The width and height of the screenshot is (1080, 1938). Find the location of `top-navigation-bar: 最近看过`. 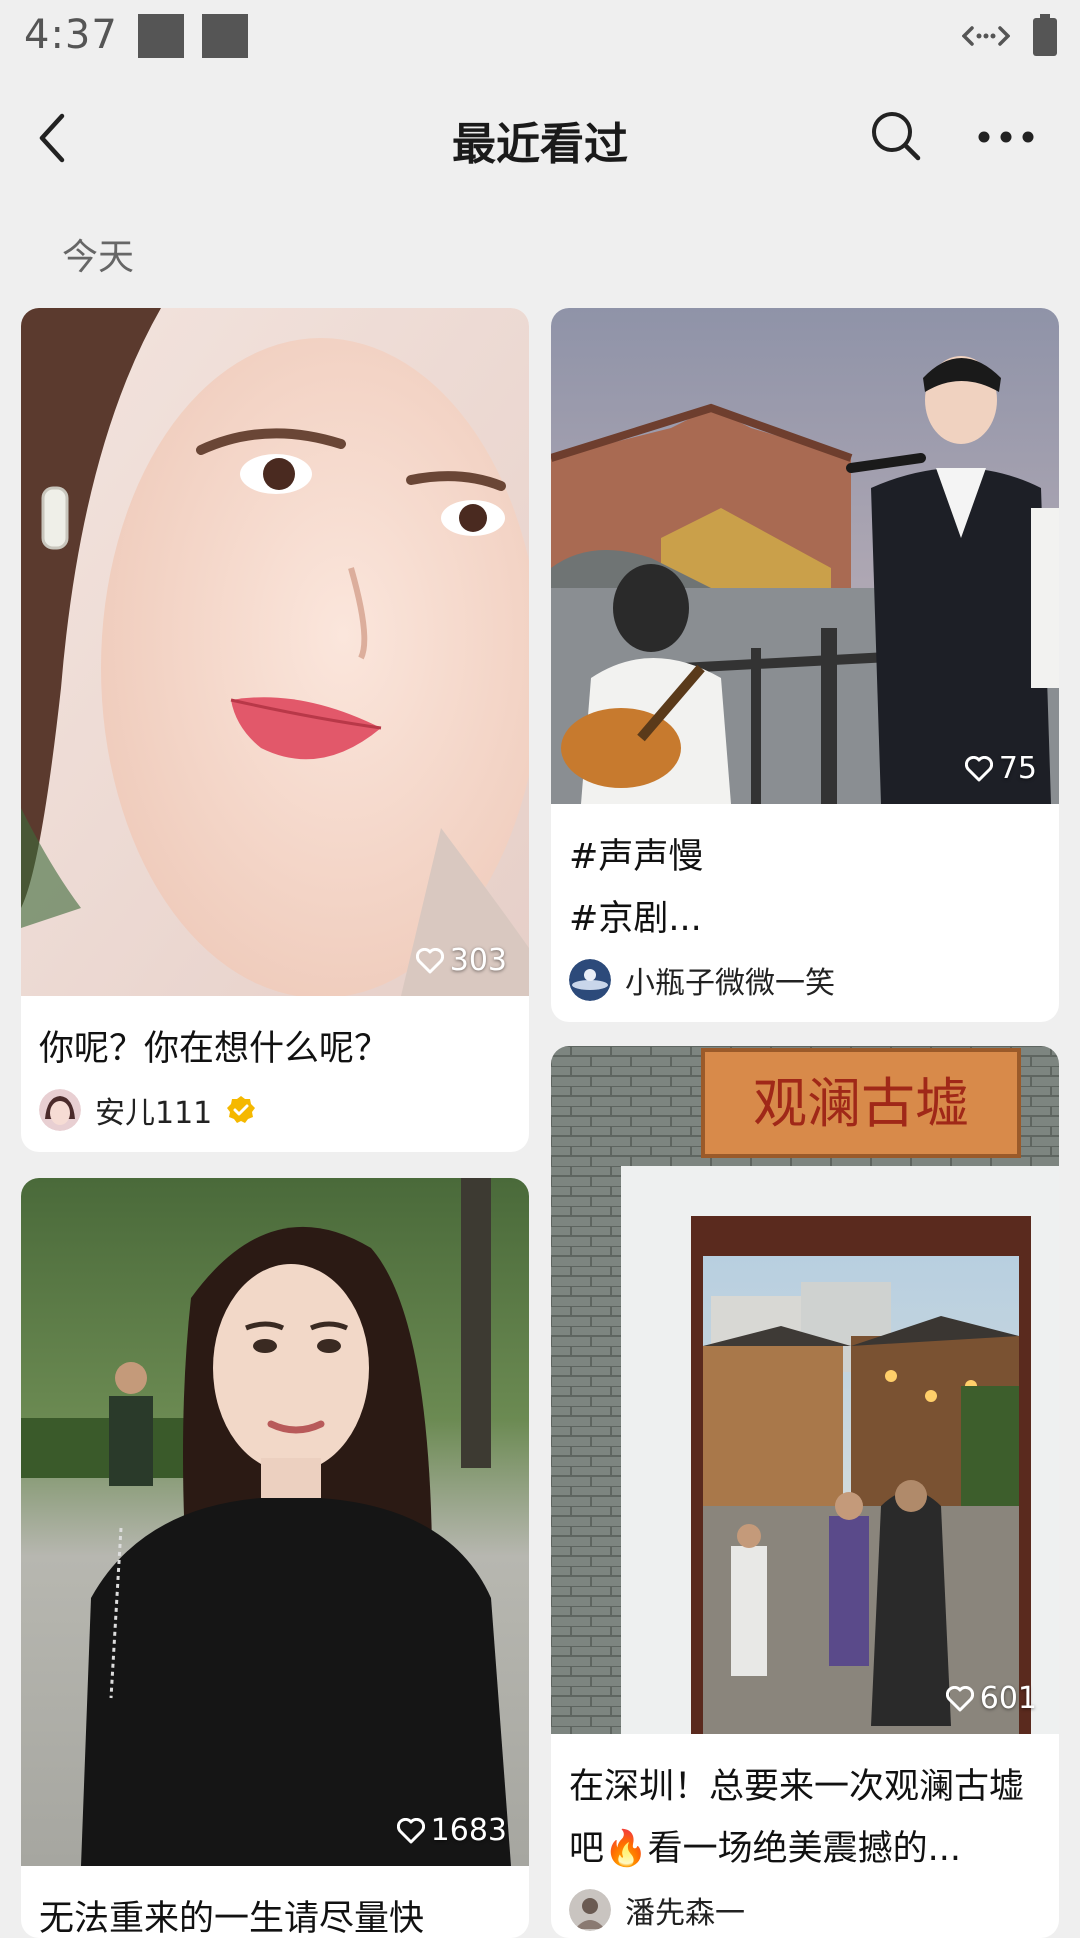

top-navigation-bar: 最近看过 is located at coordinates (540, 138).